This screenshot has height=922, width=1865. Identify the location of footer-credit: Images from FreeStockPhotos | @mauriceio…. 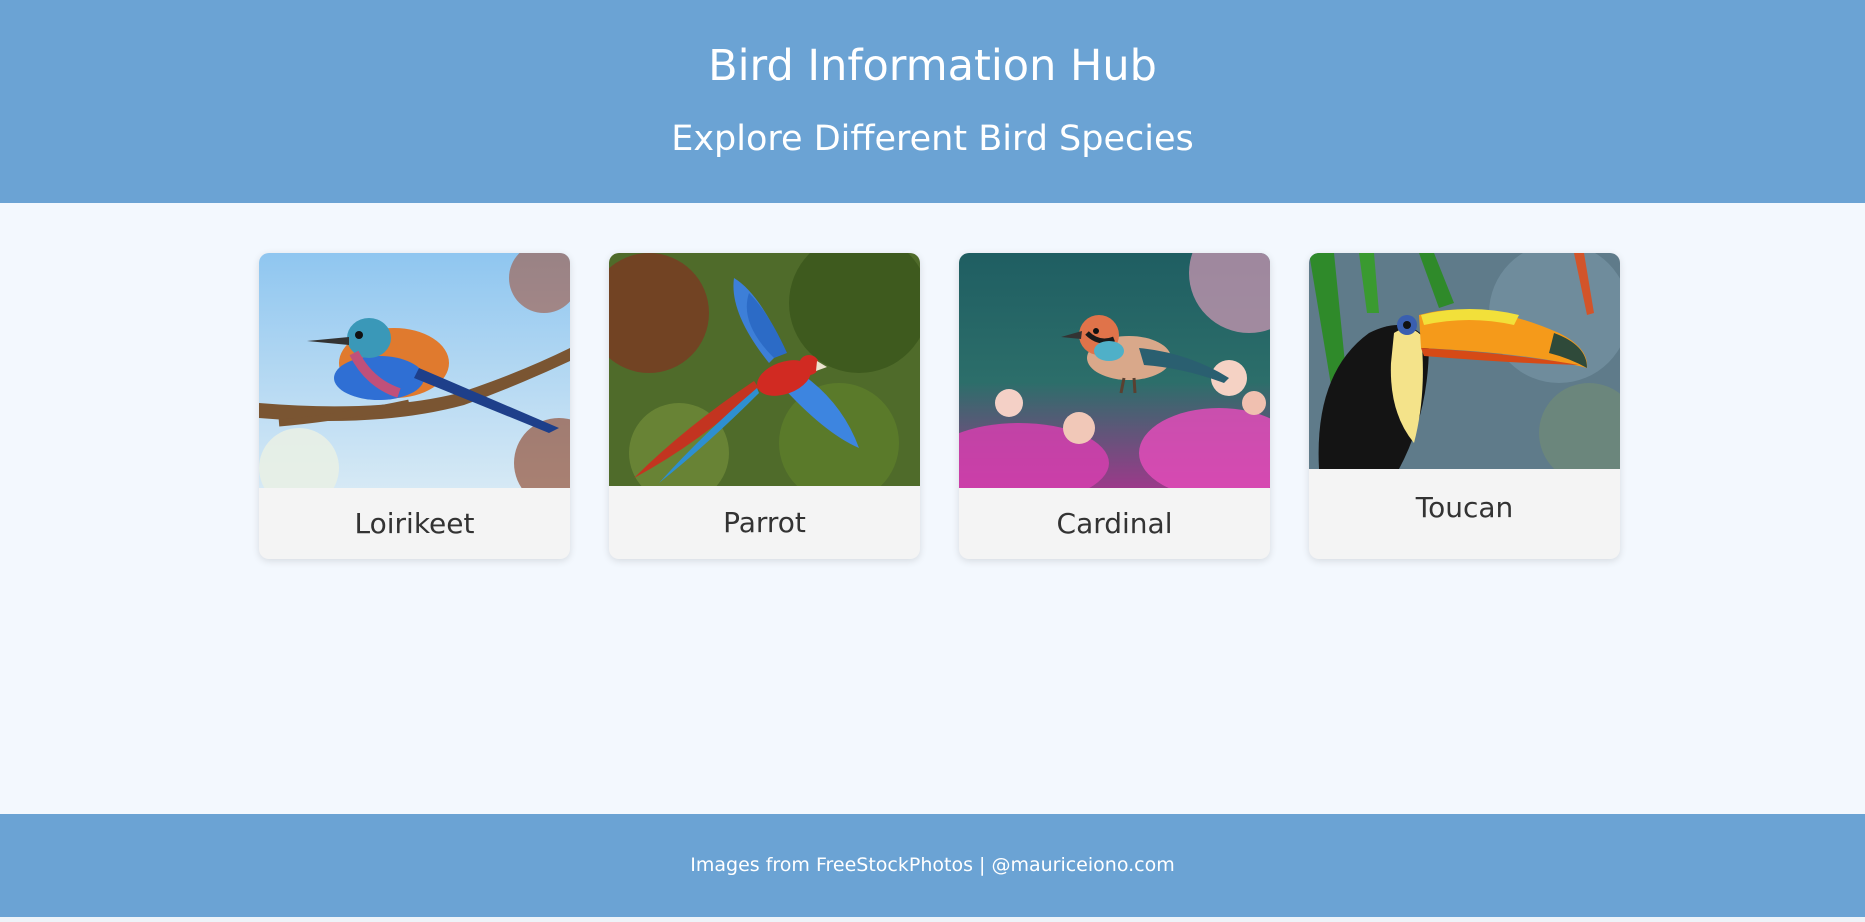
(932, 865).